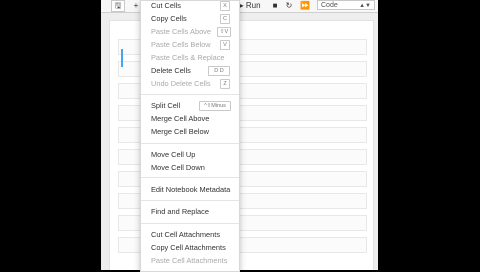 The height and width of the screenshot is (272, 480). Describe the element at coordinates (171, 70) in the screenshot. I see `menu-item-delete-cells: Delete Cells` at that location.